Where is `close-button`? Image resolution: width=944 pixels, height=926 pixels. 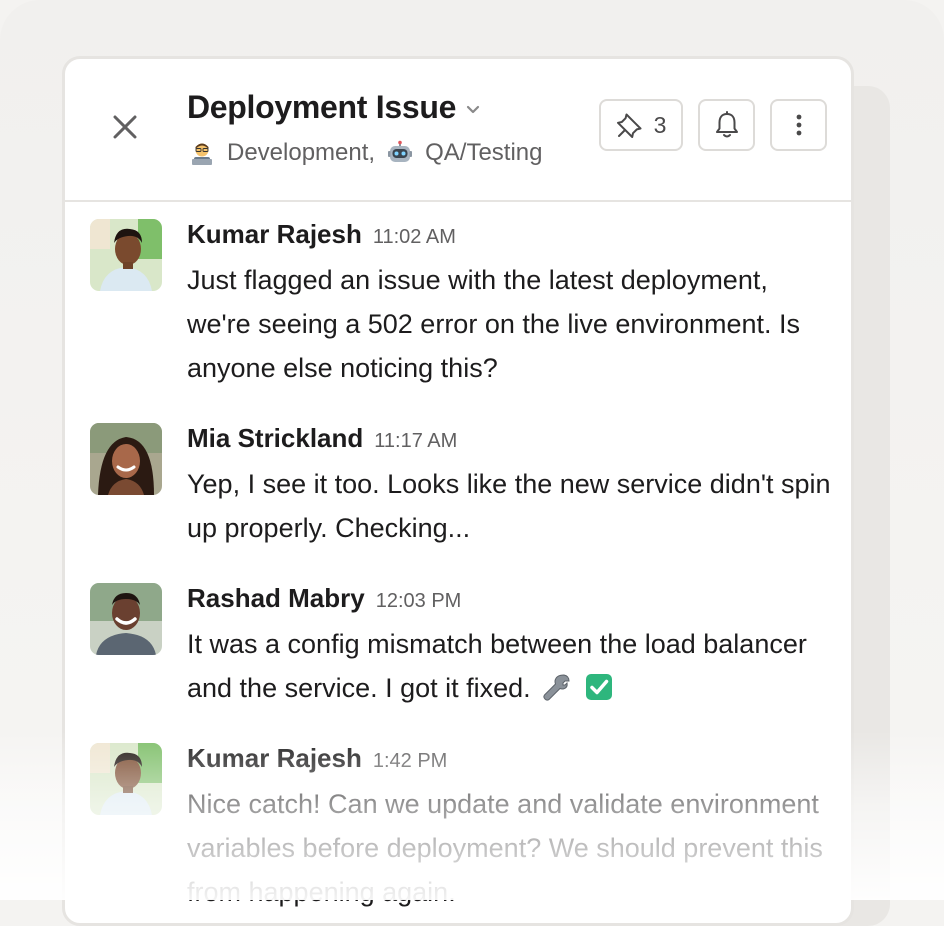
close-button is located at coordinates (125, 127).